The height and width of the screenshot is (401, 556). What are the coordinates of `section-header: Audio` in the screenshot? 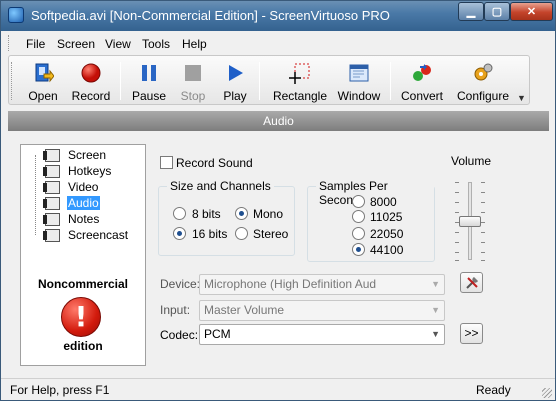 It's located at (278, 121).